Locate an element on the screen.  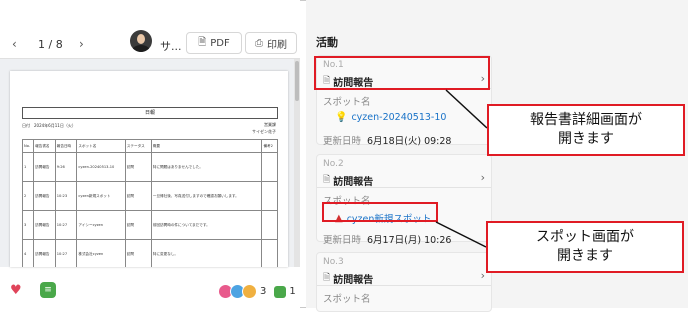
highlight-spot-link is located at coordinates (380, 212).